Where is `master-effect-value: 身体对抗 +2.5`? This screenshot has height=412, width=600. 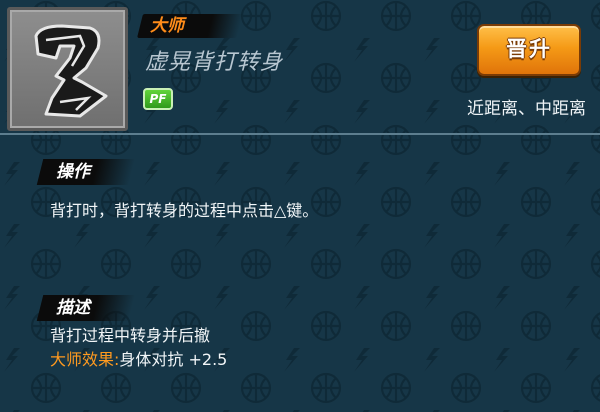
master-effect-value: 身体对抗 +2.5 is located at coordinates (173, 359).